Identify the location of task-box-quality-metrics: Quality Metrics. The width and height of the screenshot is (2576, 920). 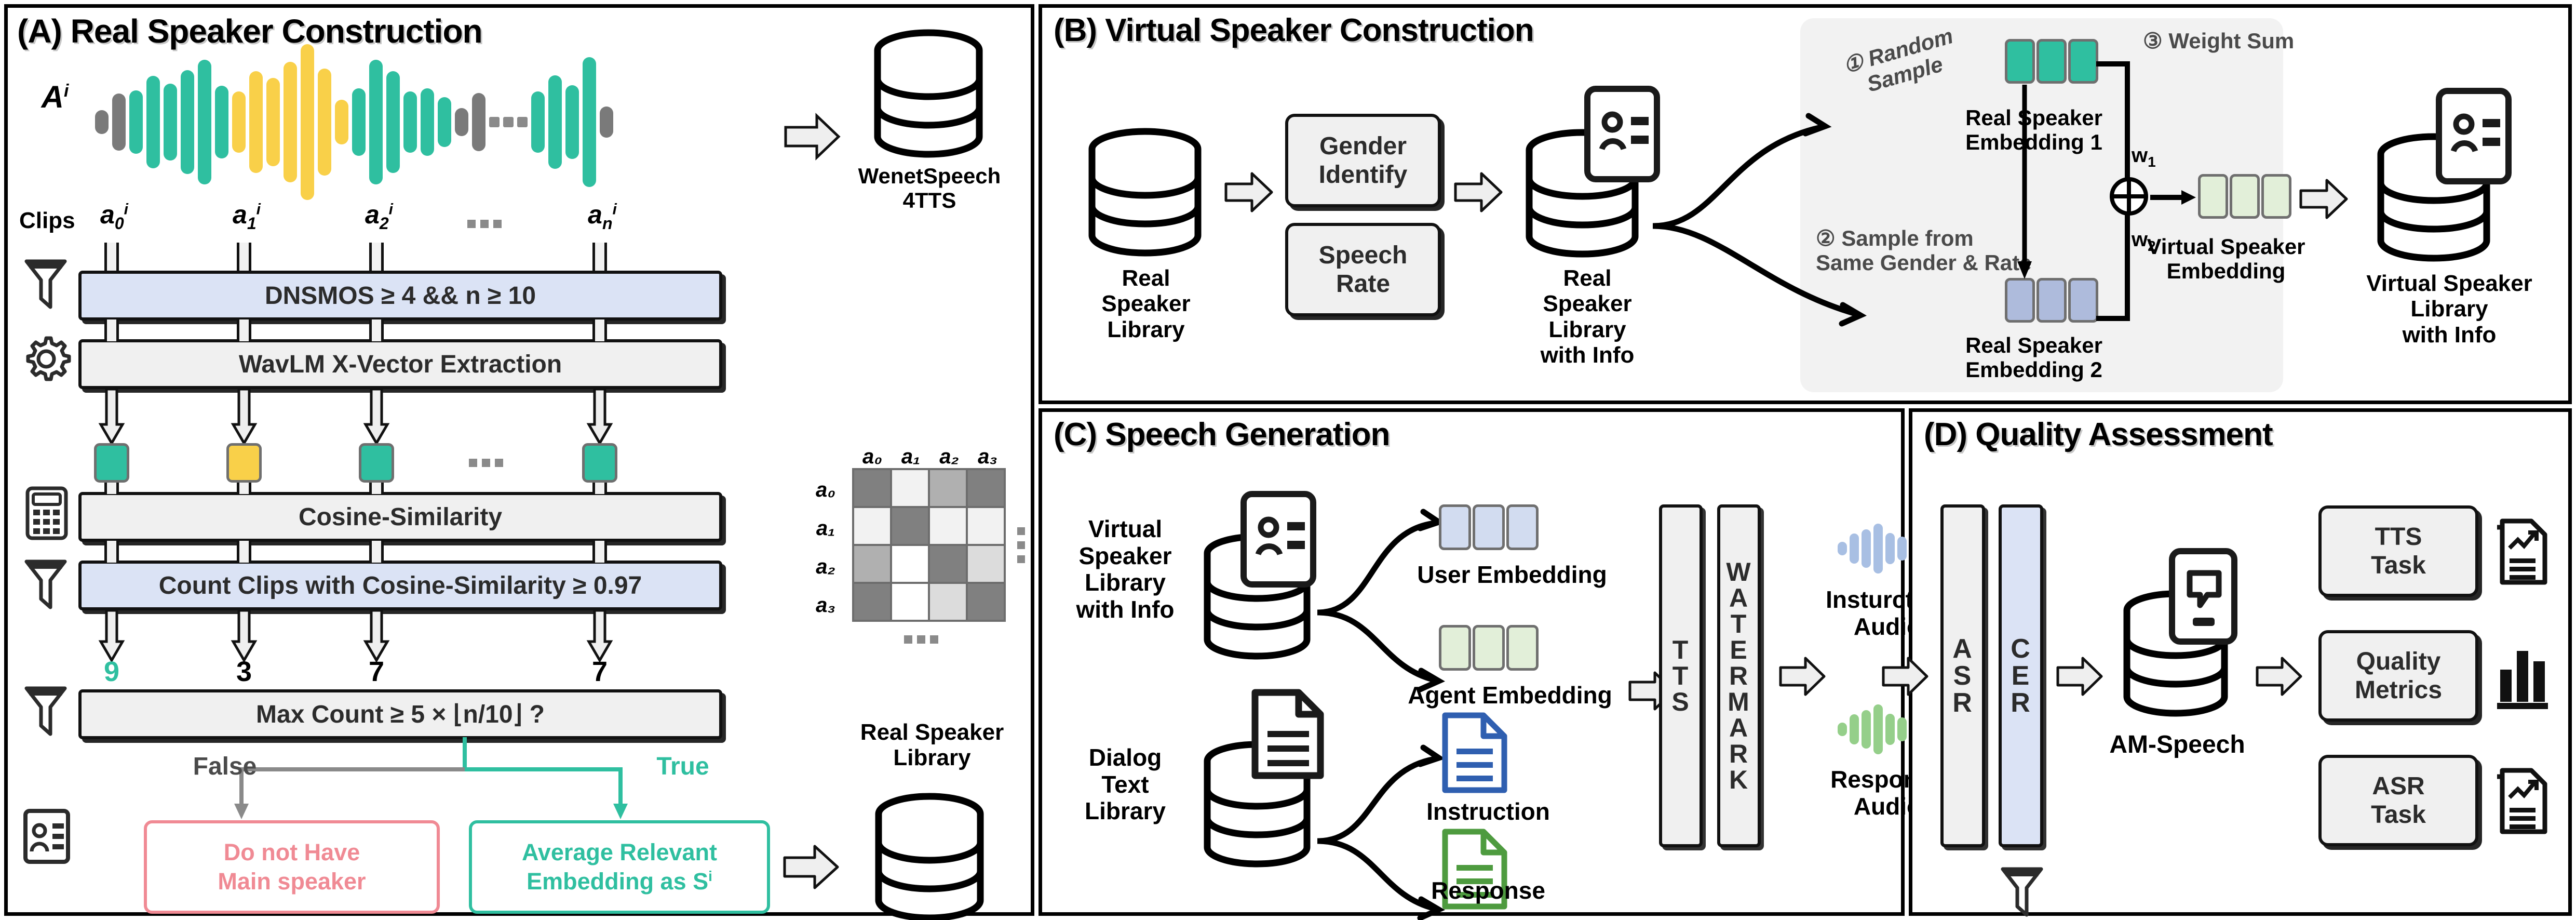
(2398, 676).